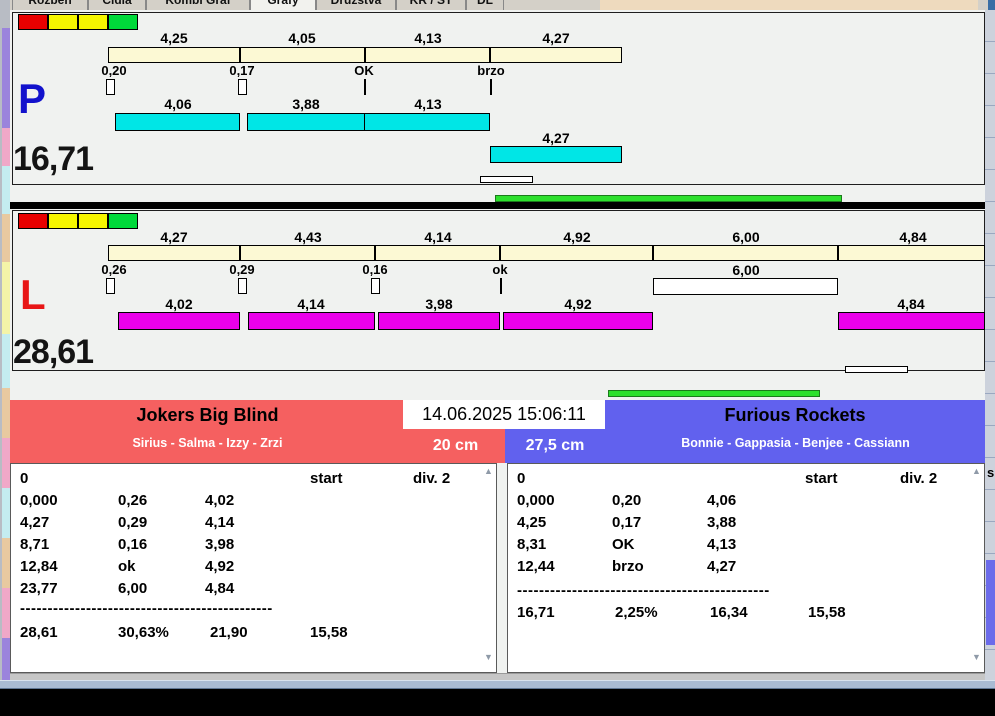 The height and width of the screenshot is (716, 995). What do you see at coordinates (504, 414) in the screenshot?
I see `datetime-text: 14.06.2025 15:06:11` at bounding box center [504, 414].